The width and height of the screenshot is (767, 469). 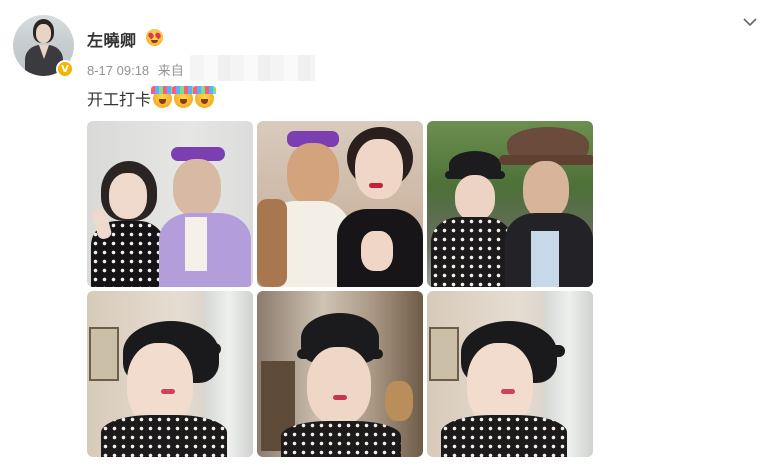 I want to click on source-redaction, so click(x=252, y=68).